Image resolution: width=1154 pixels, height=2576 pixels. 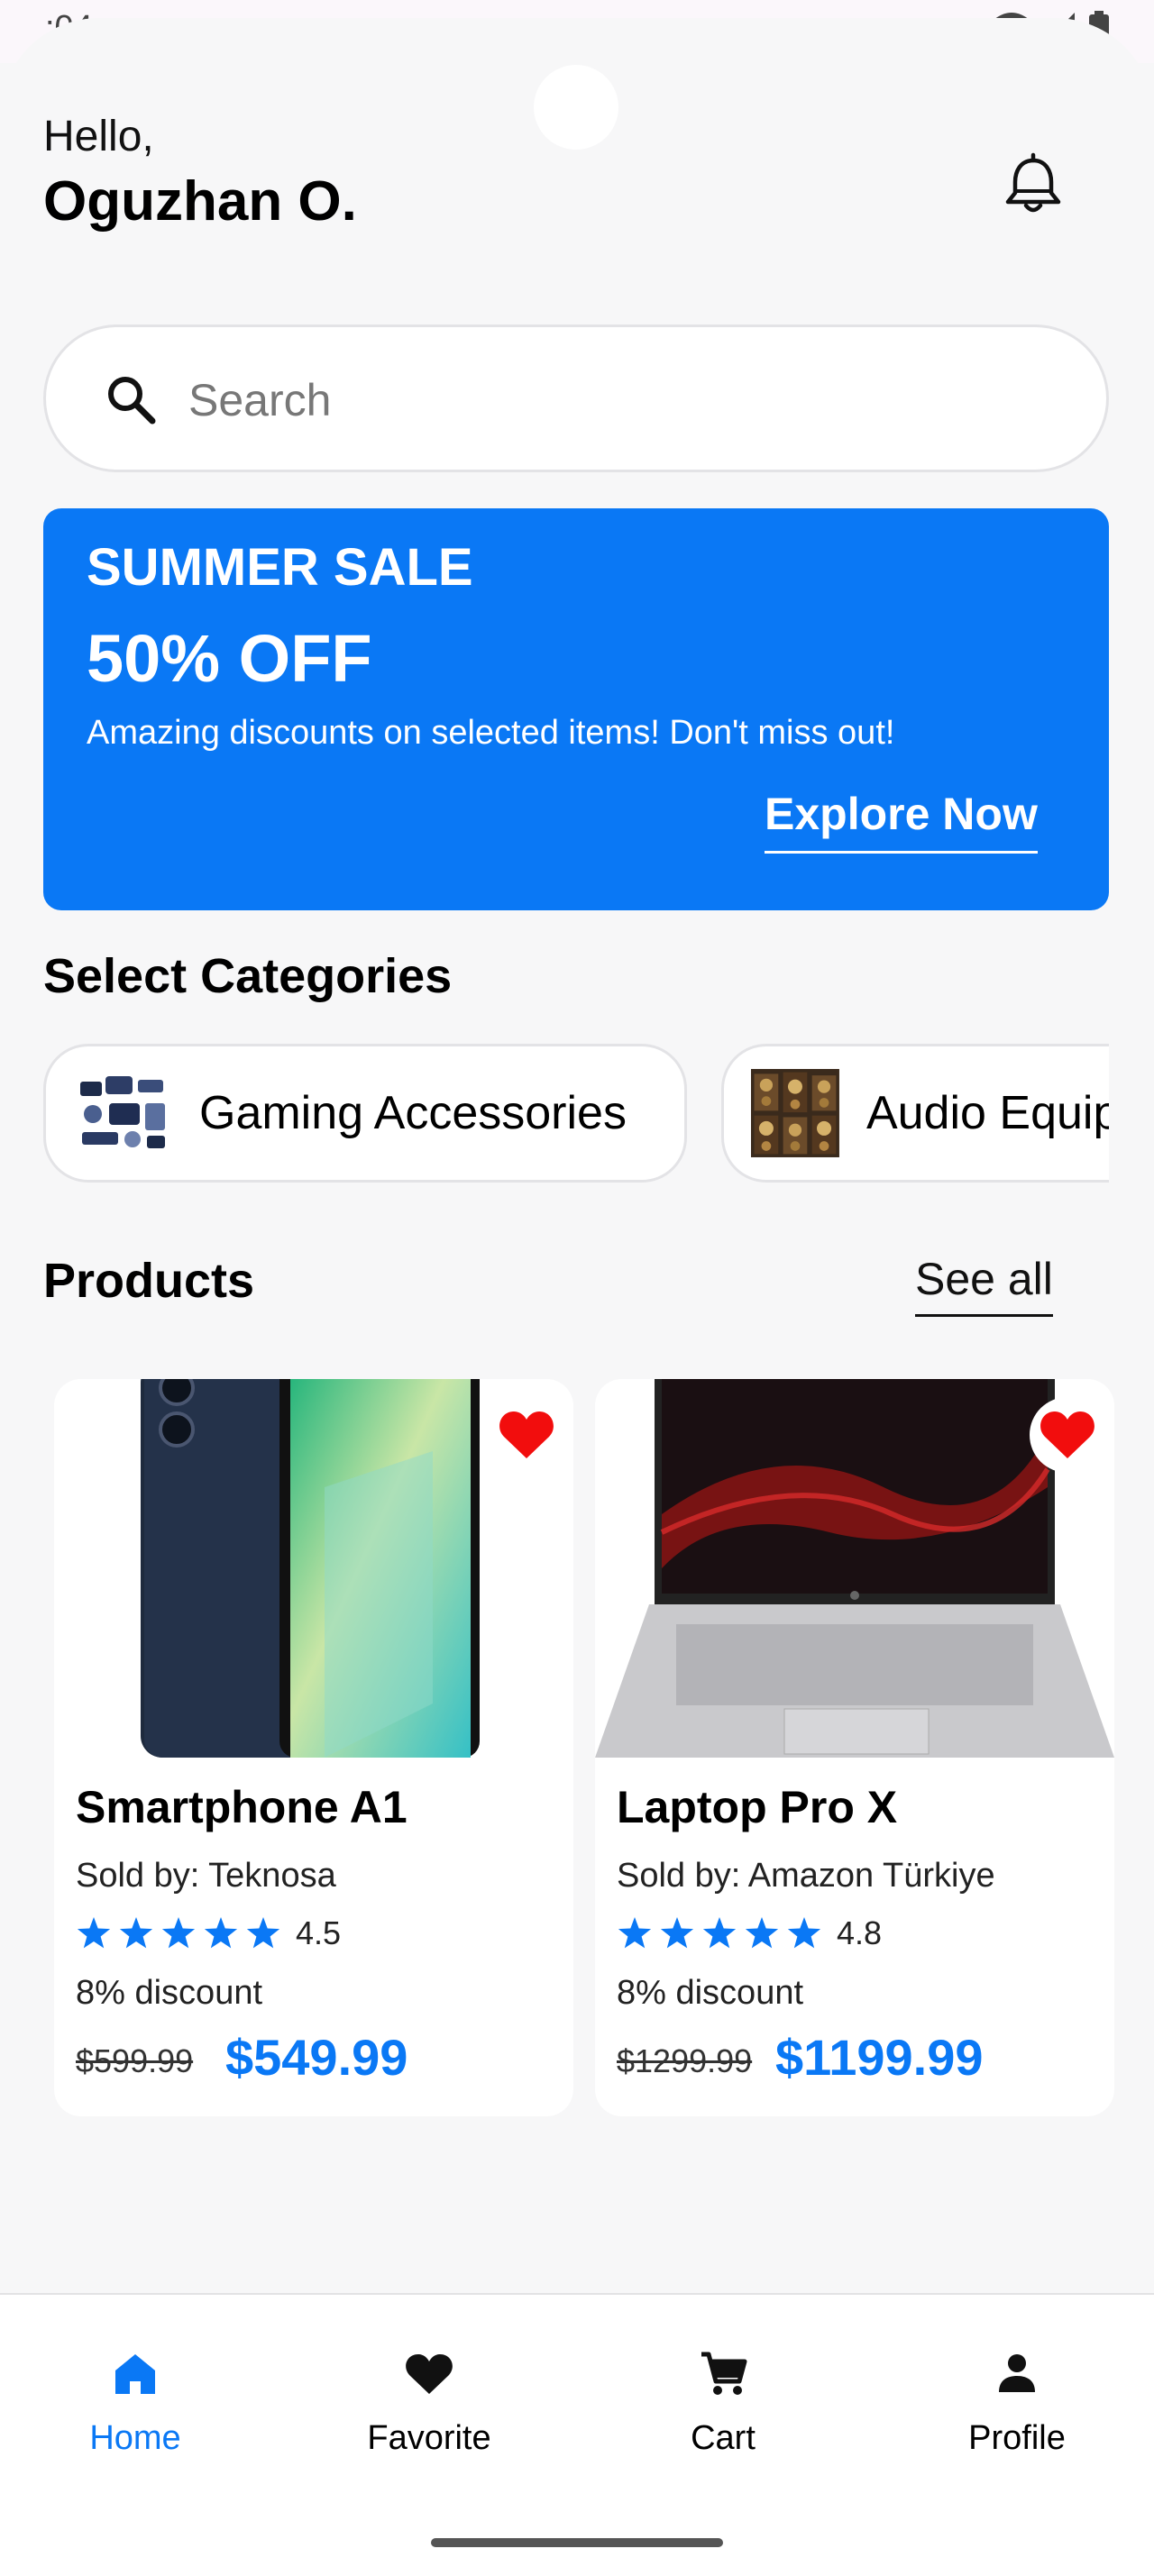 I want to click on see-all-link: See all, so click(x=984, y=1285).